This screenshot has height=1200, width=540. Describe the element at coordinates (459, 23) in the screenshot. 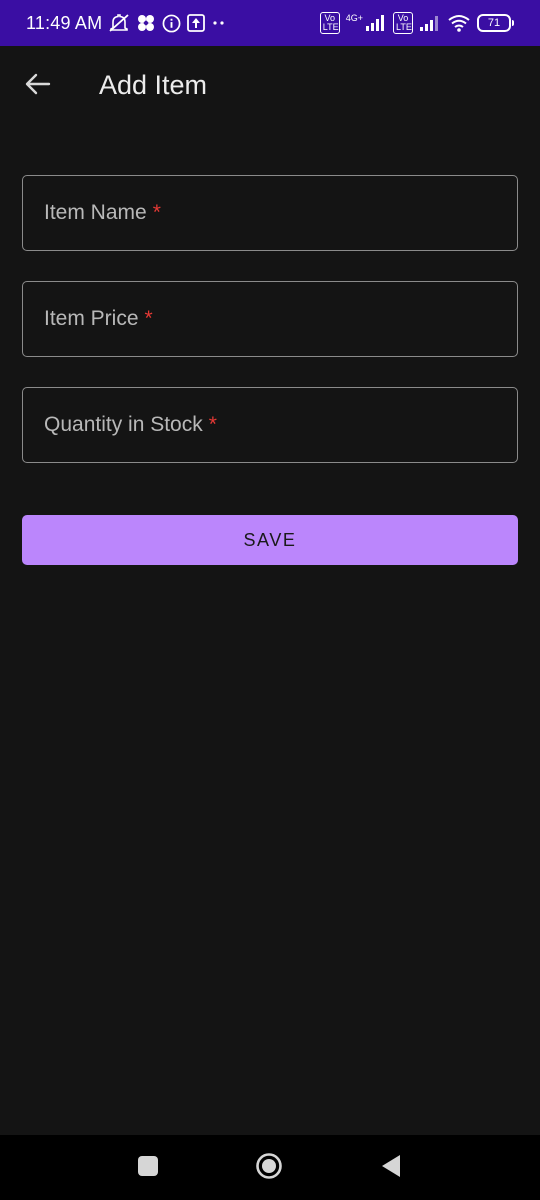

I see `wifi-icon` at that location.